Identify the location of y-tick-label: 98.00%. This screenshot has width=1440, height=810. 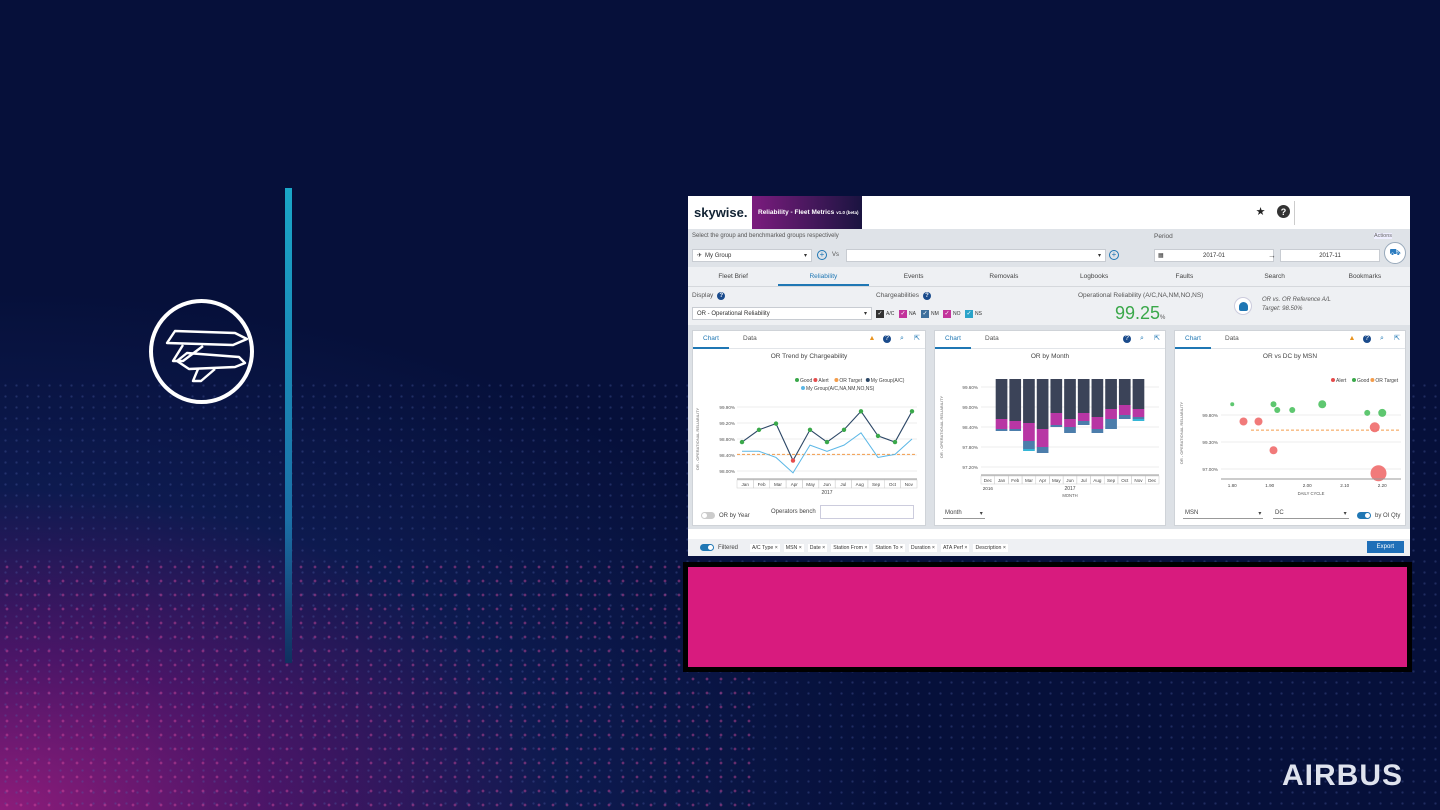
(727, 471).